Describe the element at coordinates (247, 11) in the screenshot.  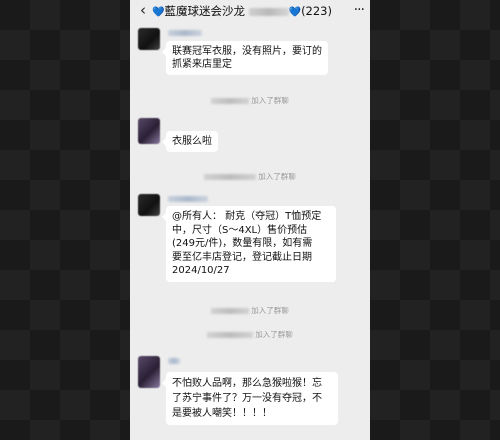
I see `chat-title: 💙藍魔球迷会沙龙 💙(223)` at that location.